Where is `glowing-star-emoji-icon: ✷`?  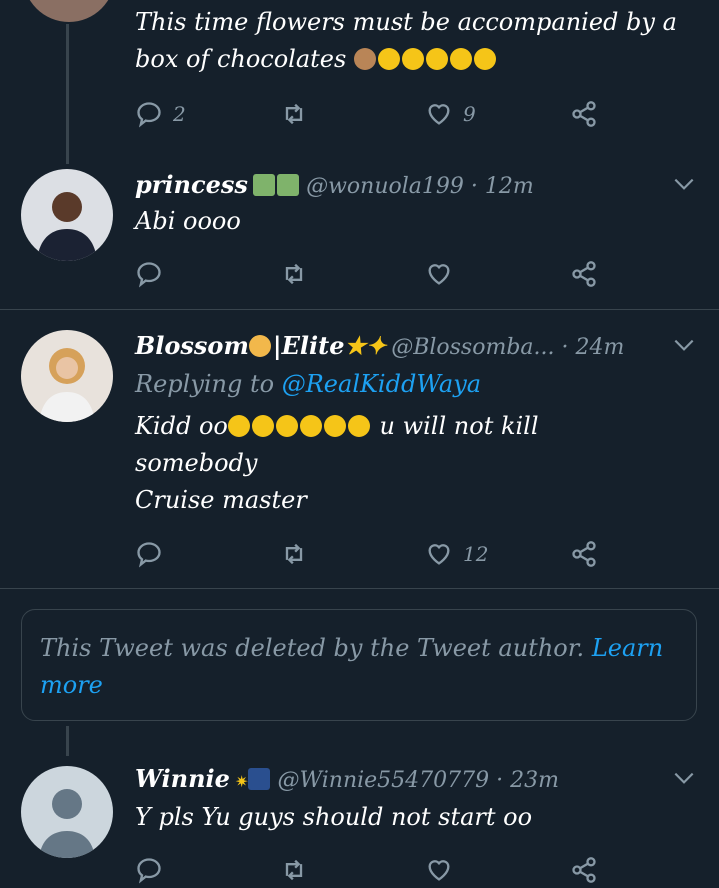
glowing-star-emoji-icon: ✷ is located at coordinates (242, 781).